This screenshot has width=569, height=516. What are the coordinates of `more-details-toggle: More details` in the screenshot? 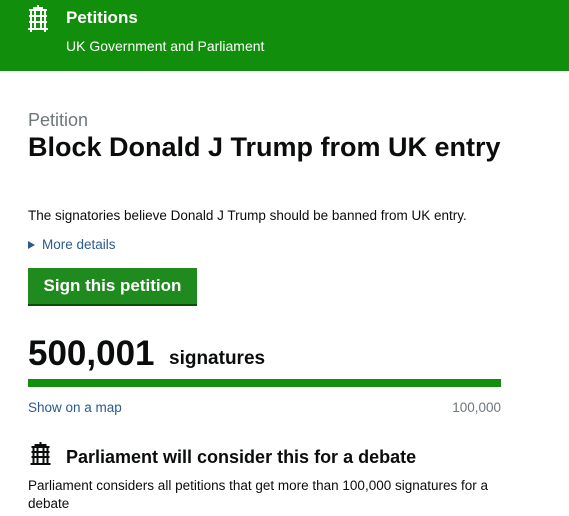 It's located at (72, 244).